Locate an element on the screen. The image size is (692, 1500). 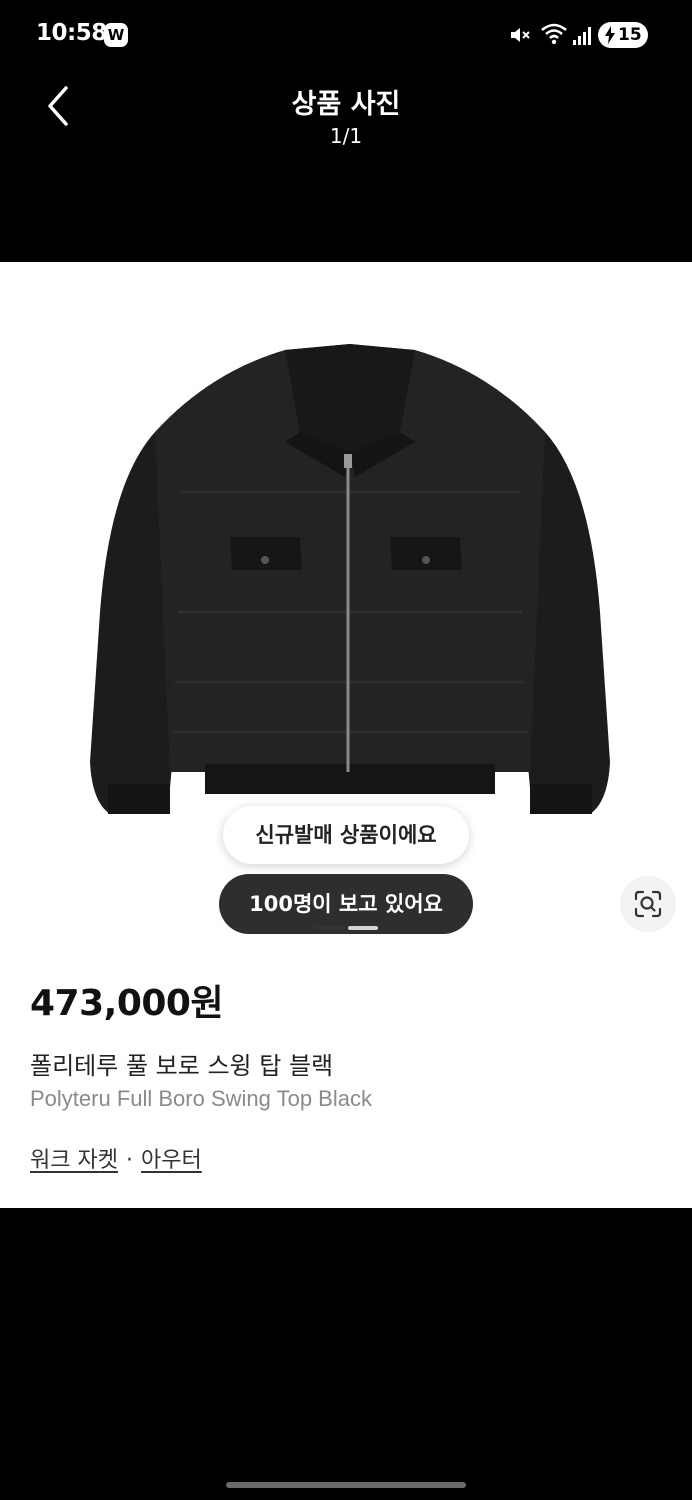
wifi-icon is located at coordinates (554, 34).